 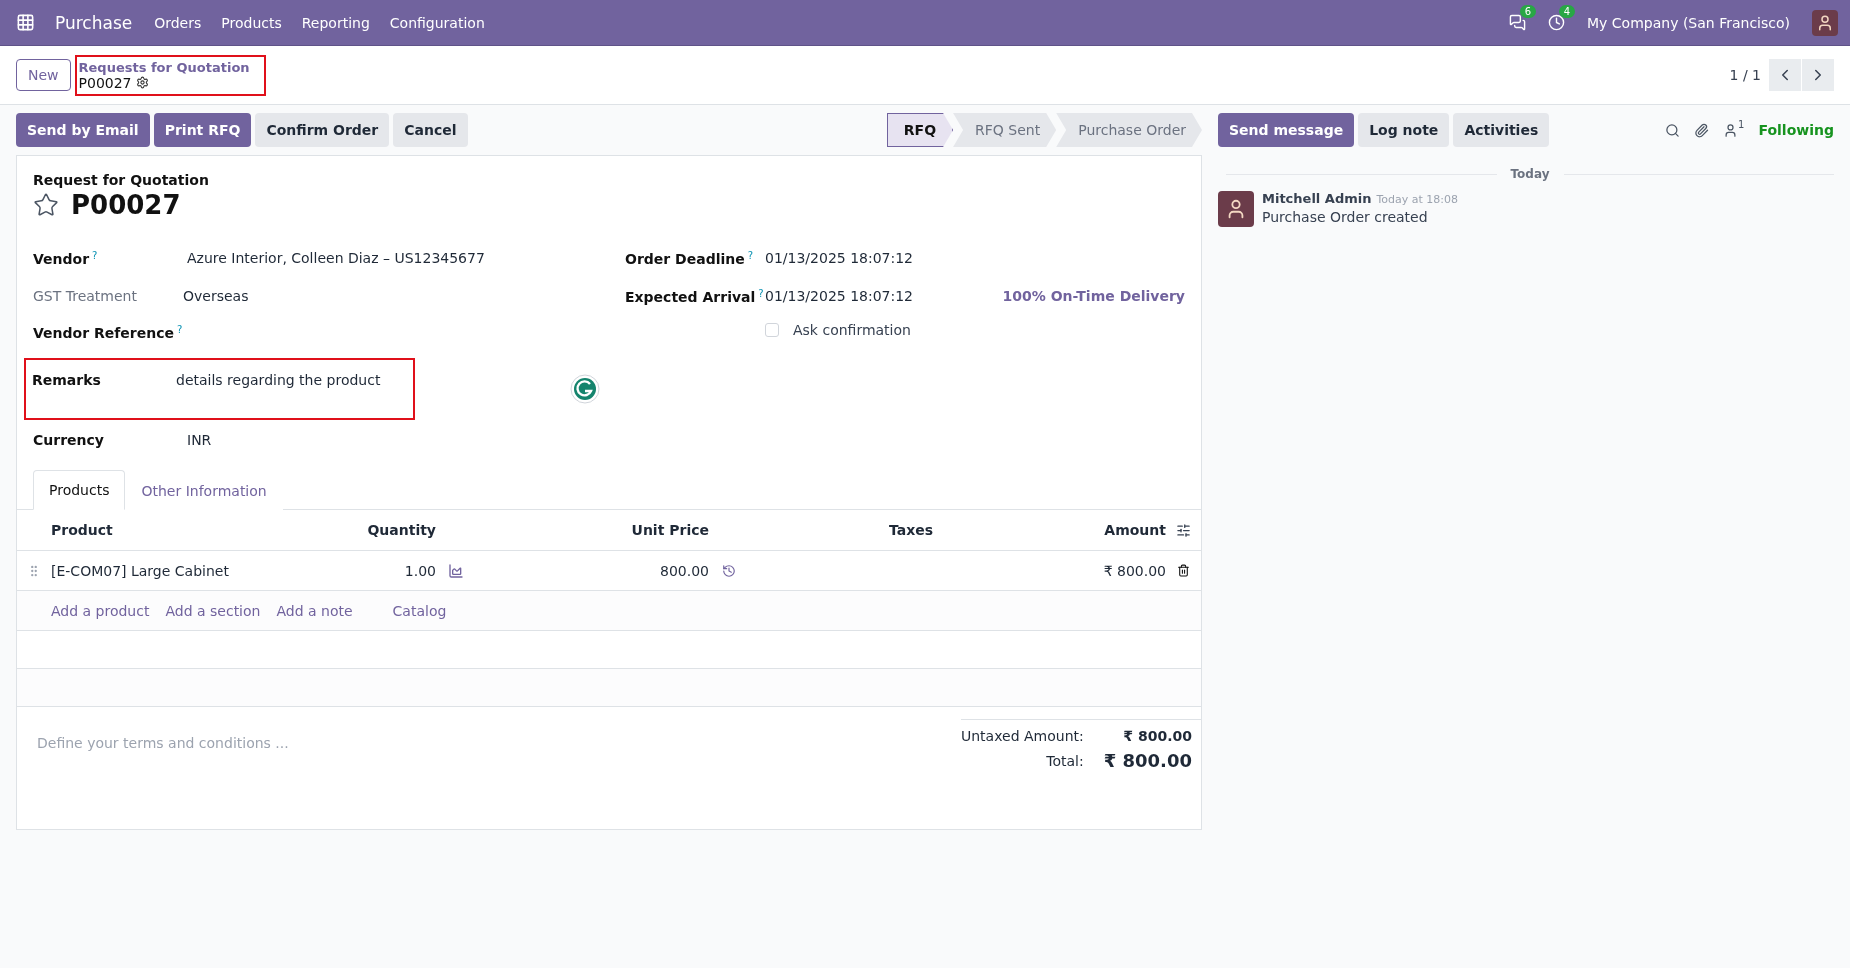 I want to click on action-button: Cancel, so click(x=430, y=130).